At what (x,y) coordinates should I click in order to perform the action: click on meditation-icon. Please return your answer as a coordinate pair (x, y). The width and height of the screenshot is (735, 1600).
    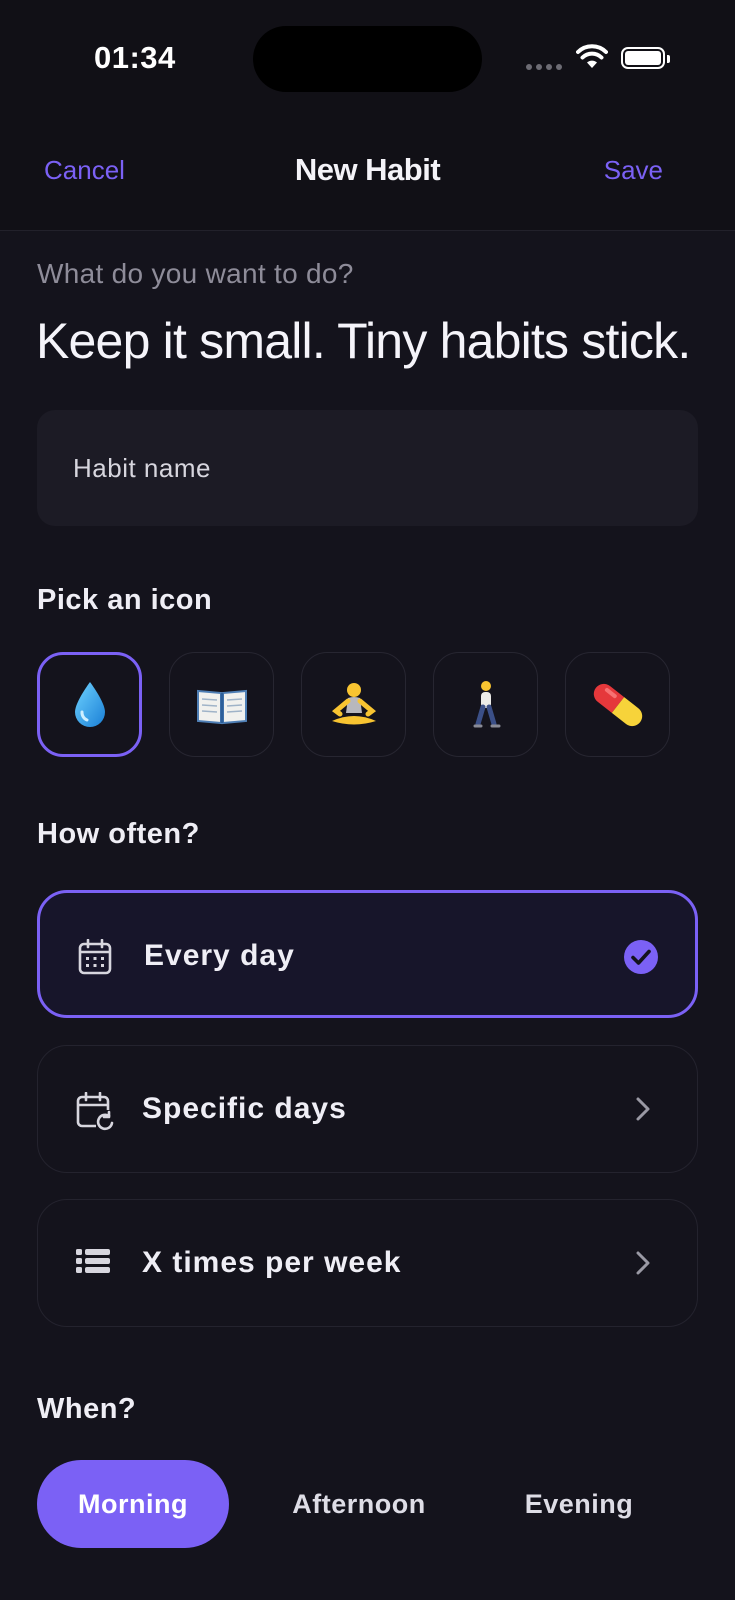
    Looking at the image, I should click on (353, 703).